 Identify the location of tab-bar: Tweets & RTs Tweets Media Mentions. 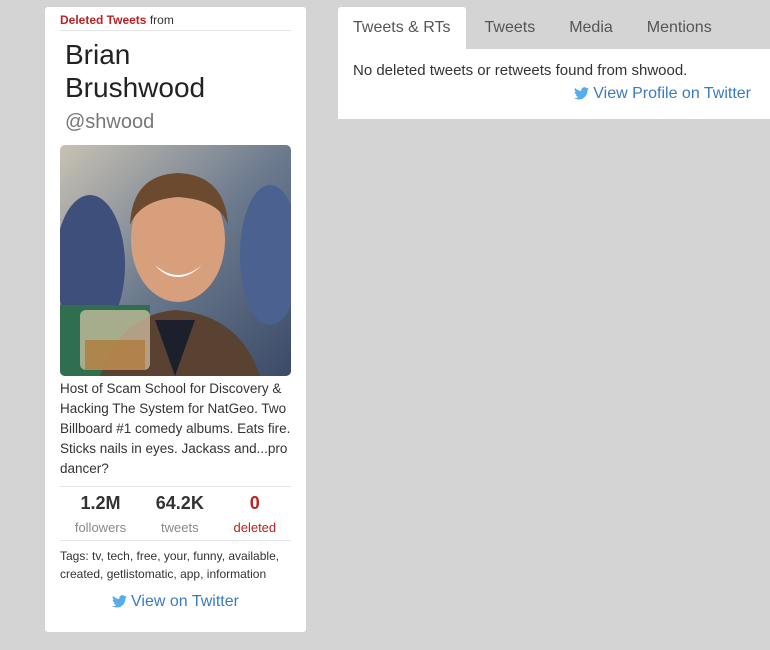
(554, 28).